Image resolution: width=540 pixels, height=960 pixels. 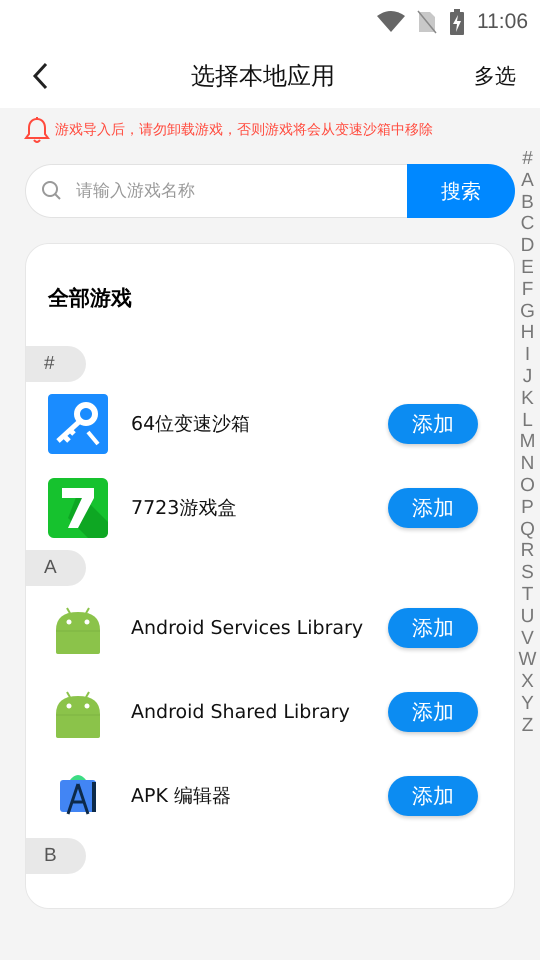 I want to click on index-letter: R, so click(x=527, y=551).